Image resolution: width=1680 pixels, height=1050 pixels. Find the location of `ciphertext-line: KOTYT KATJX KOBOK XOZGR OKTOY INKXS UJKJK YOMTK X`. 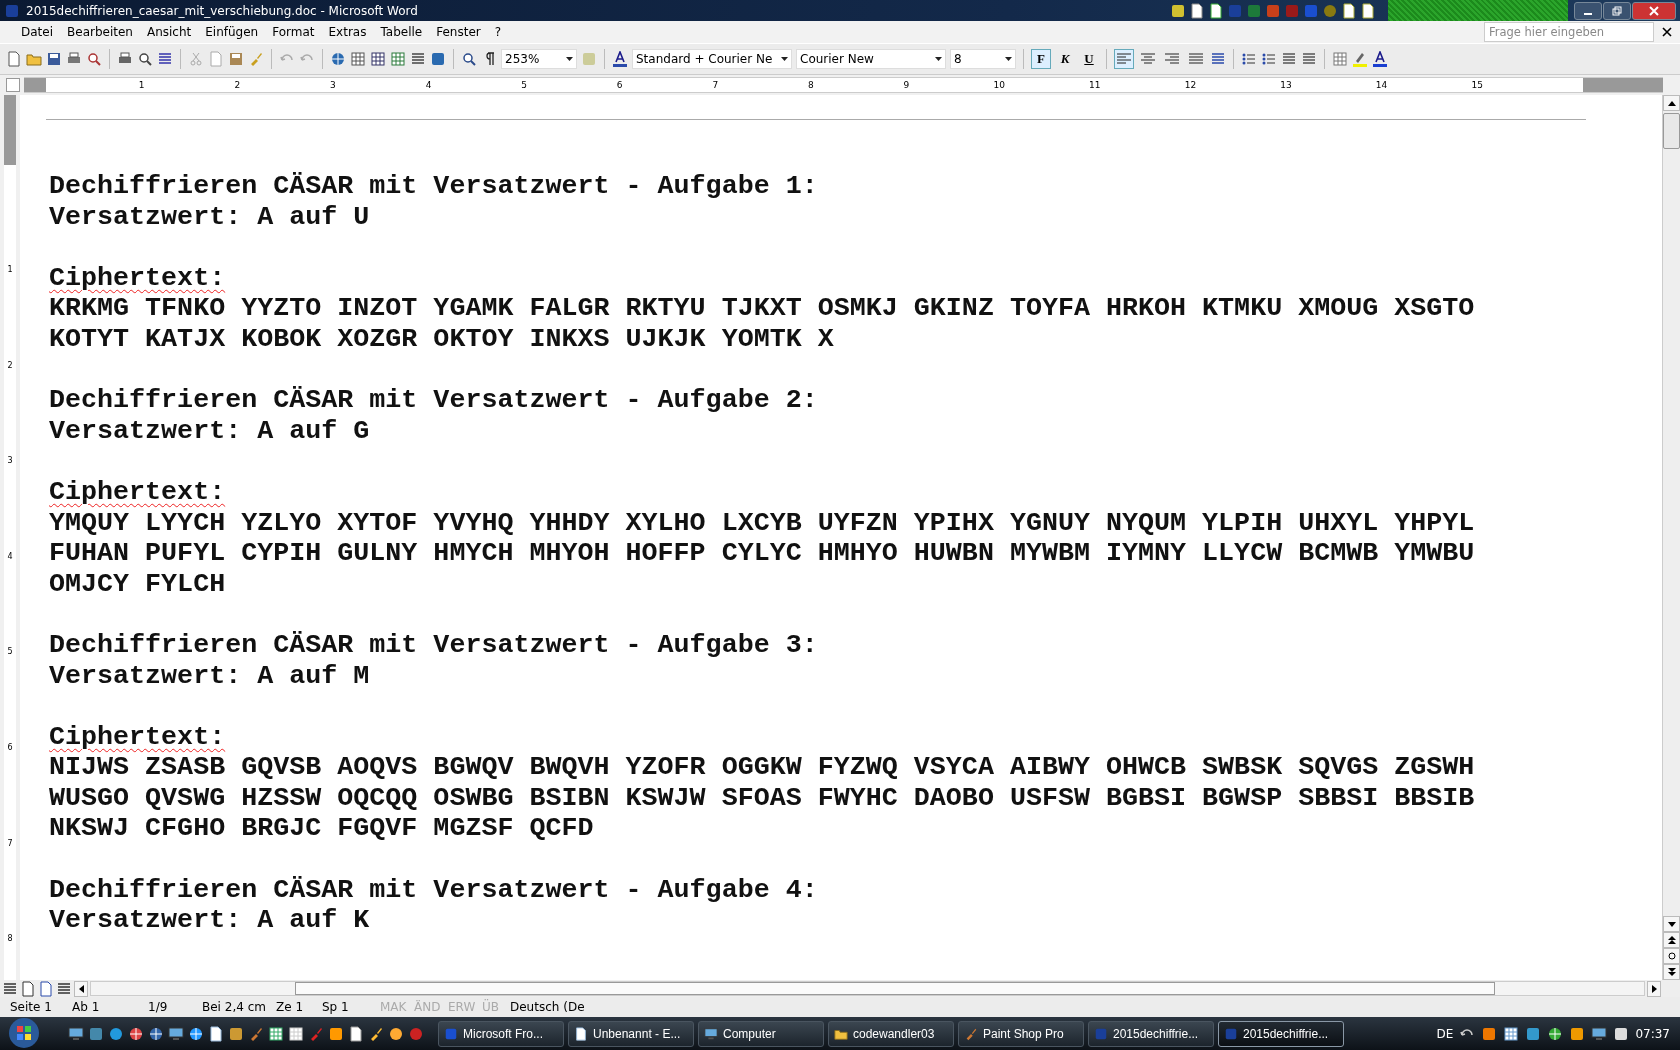

ciphertext-line: KOTYT KATJX KOBOK XOZGR OKTOY INKXS UJKJK YOMTK X is located at coordinates (442, 339).